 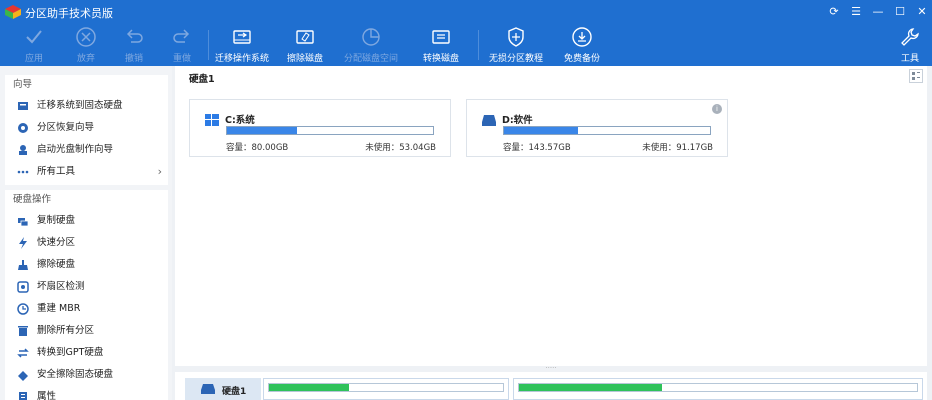 I want to click on partition-name: C:系统, so click(x=240, y=120).